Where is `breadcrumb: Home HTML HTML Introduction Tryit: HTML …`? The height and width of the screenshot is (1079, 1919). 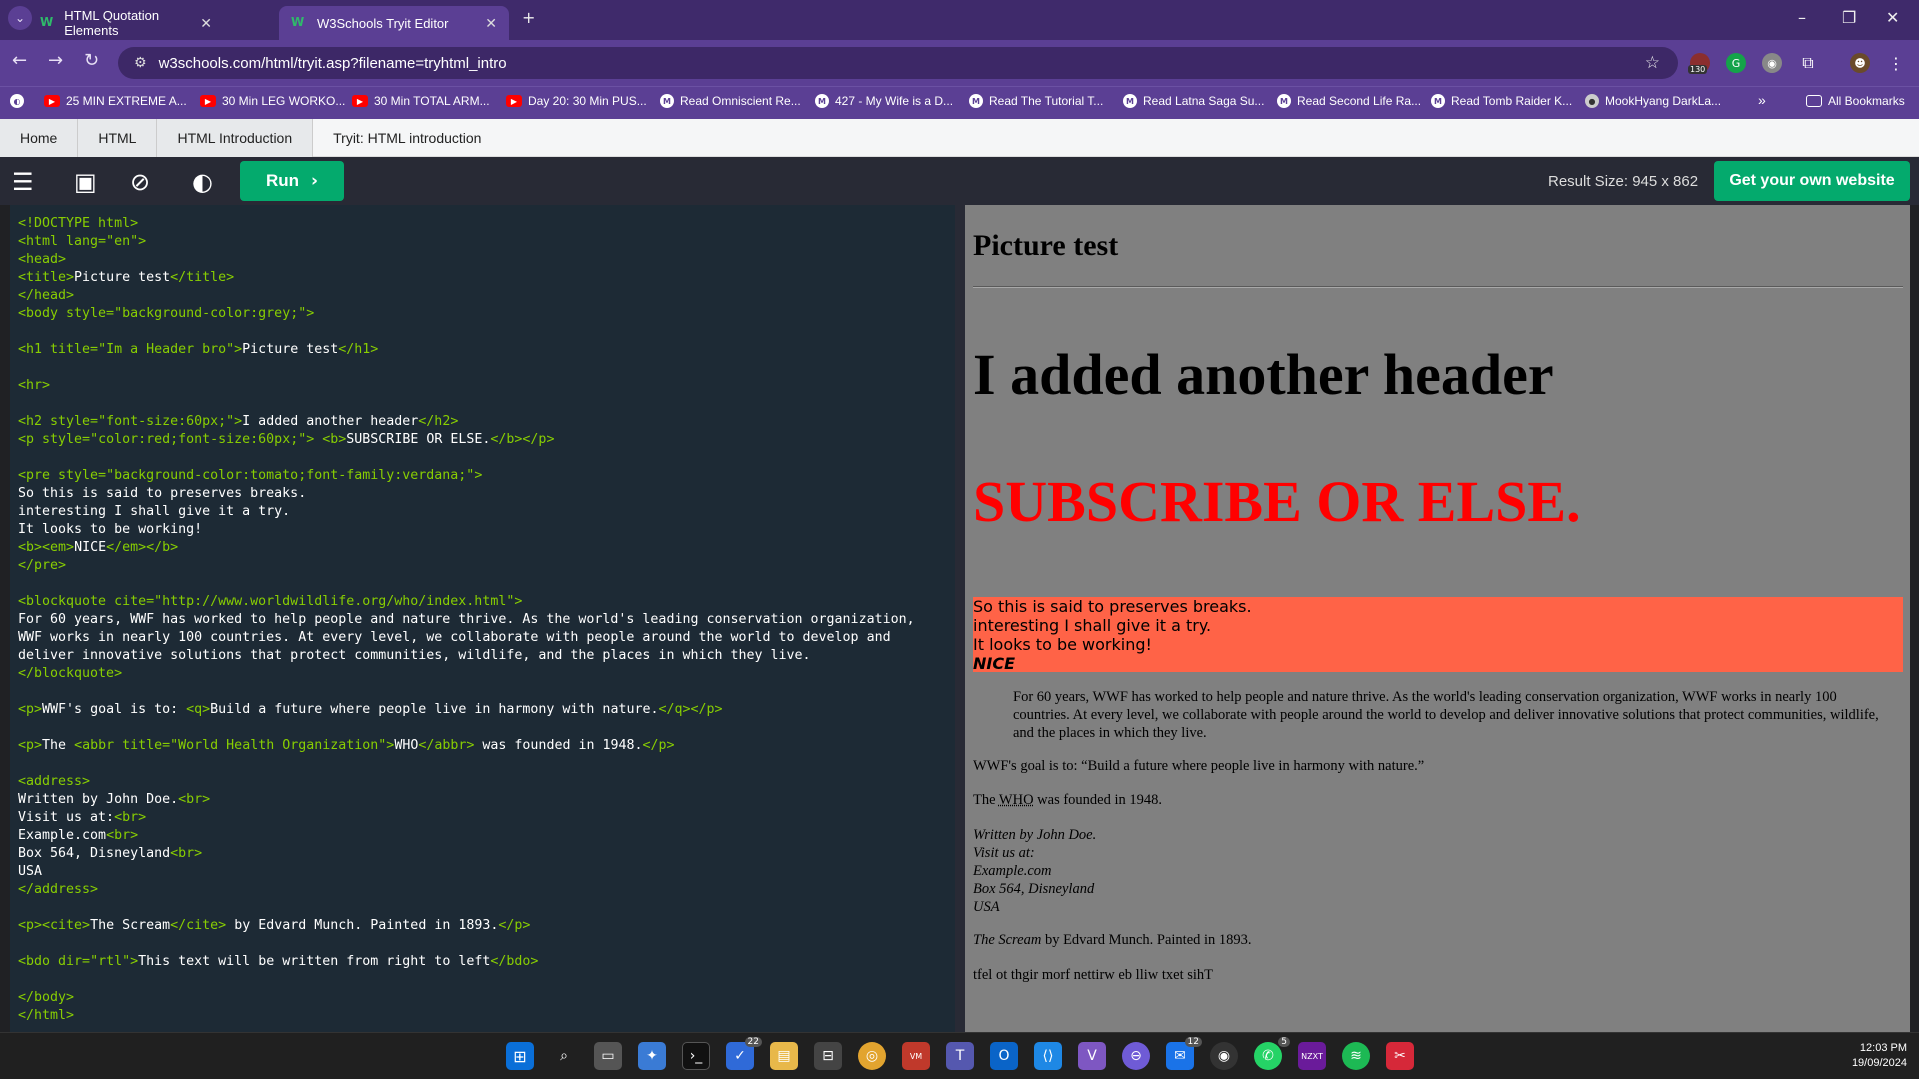 breadcrumb: Home HTML HTML Introduction Tryit: HTML … is located at coordinates (959, 137).